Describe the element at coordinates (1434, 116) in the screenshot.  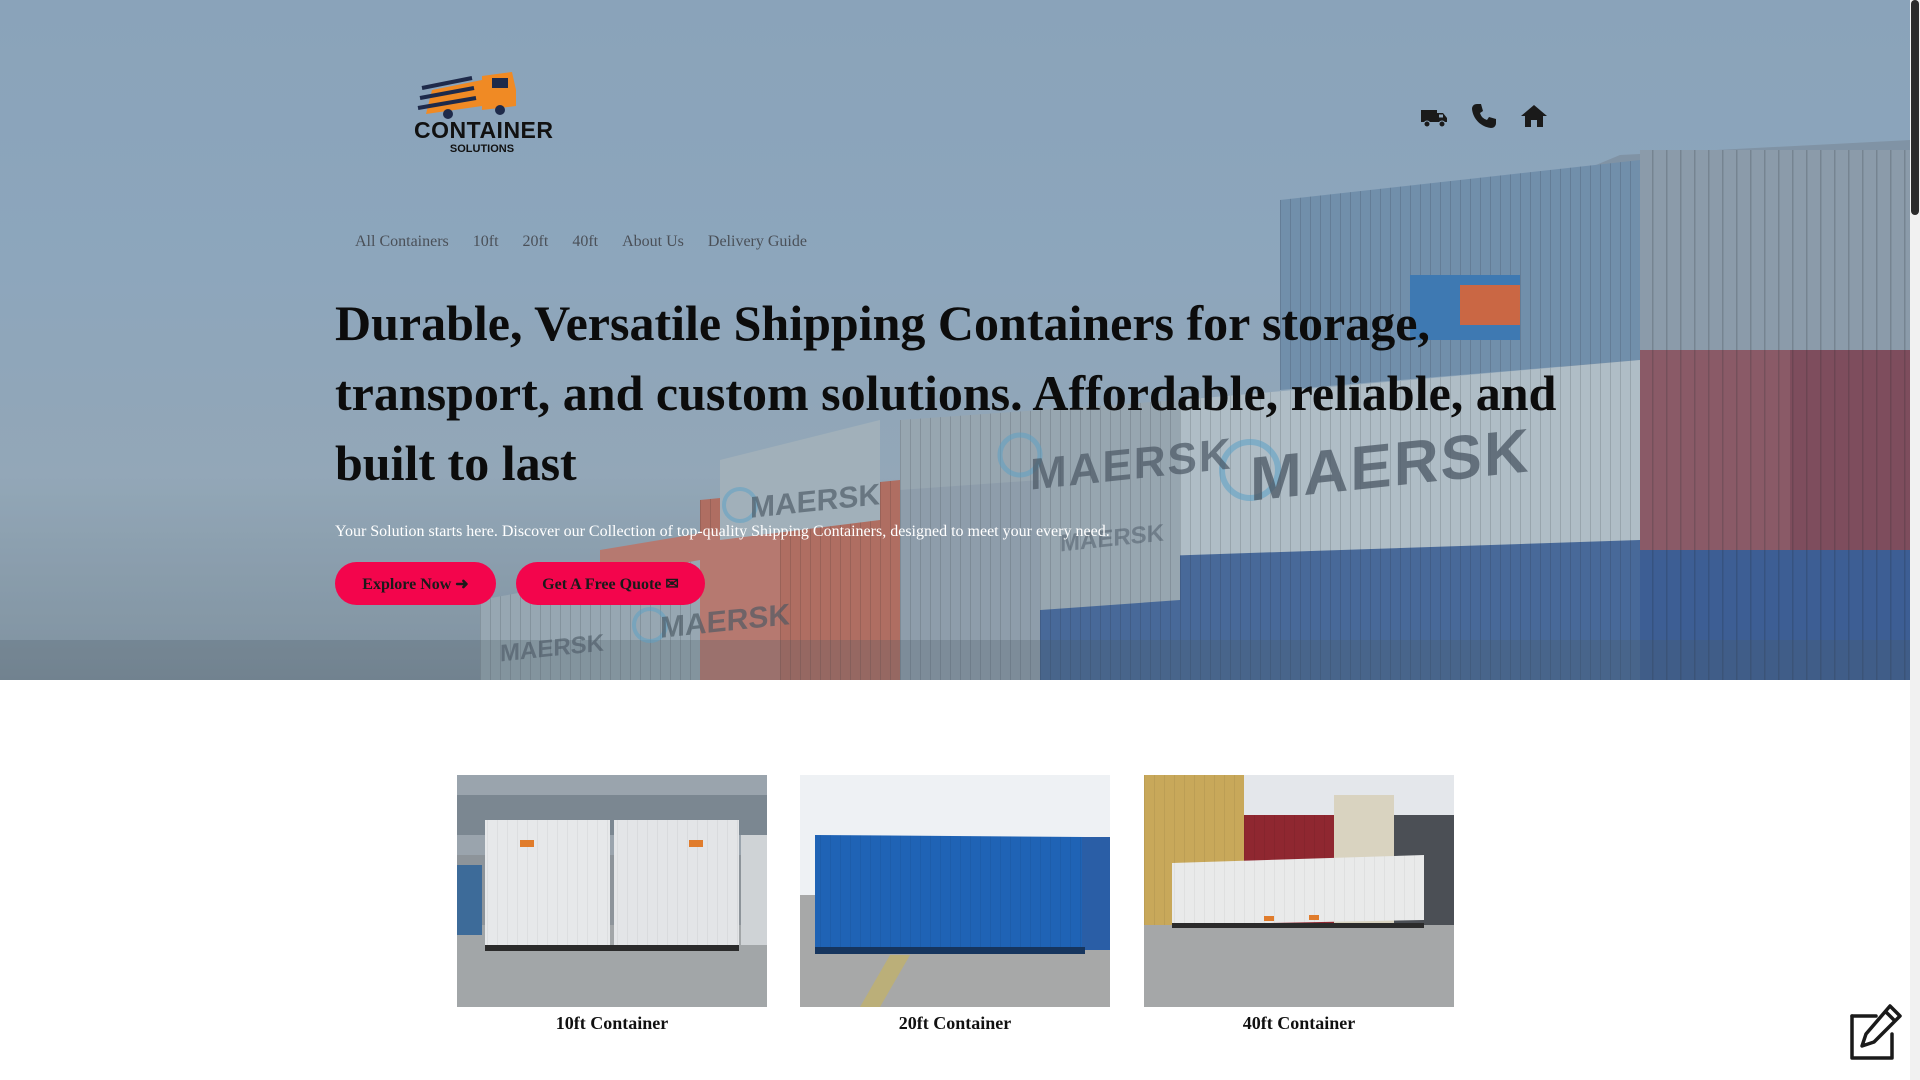
I see `truck-icon` at that location.